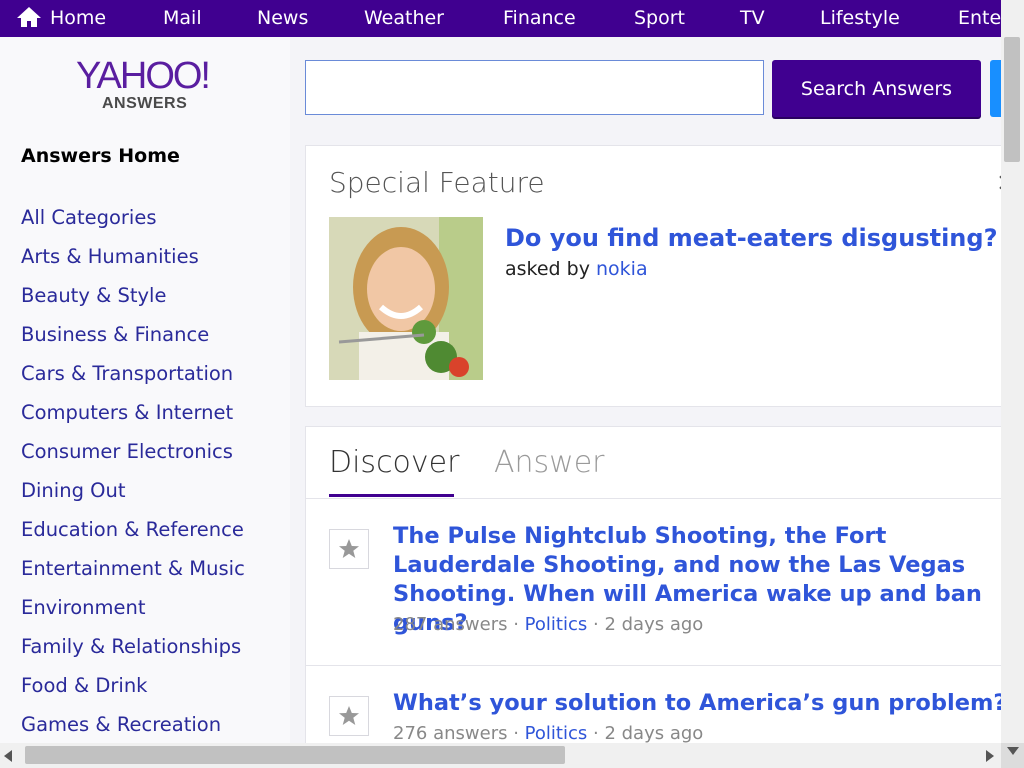 This screenshot has height=768, width=1024. I want to click on horizontal-scrollbar-thumb, so click(295, 755).